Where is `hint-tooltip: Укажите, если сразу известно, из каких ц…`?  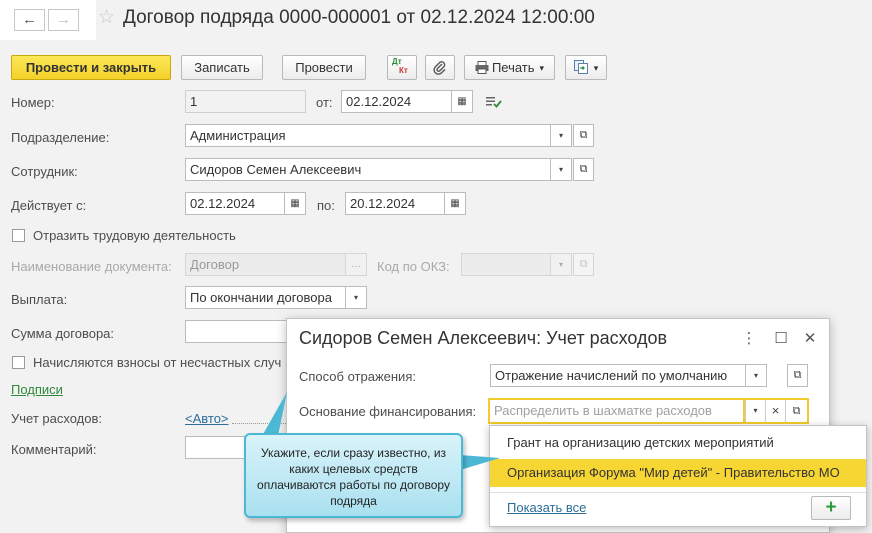
hint-tooltip: Укажите, если сразу известно, из каких ц… is located at coordinates (353, 475).